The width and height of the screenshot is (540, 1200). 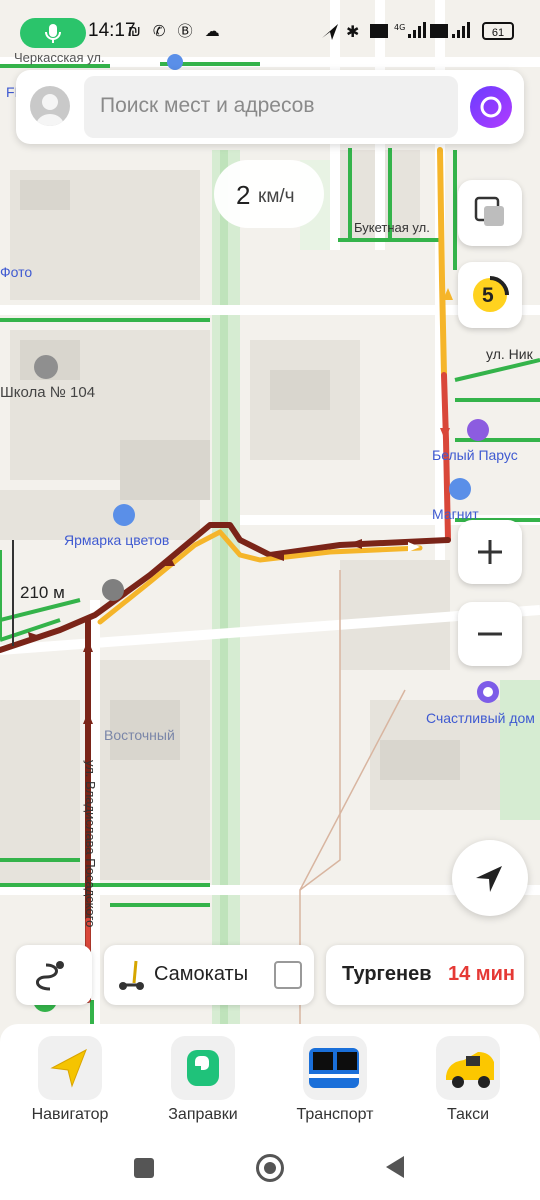 I want to click on avatar, so click(x=50, y=106).